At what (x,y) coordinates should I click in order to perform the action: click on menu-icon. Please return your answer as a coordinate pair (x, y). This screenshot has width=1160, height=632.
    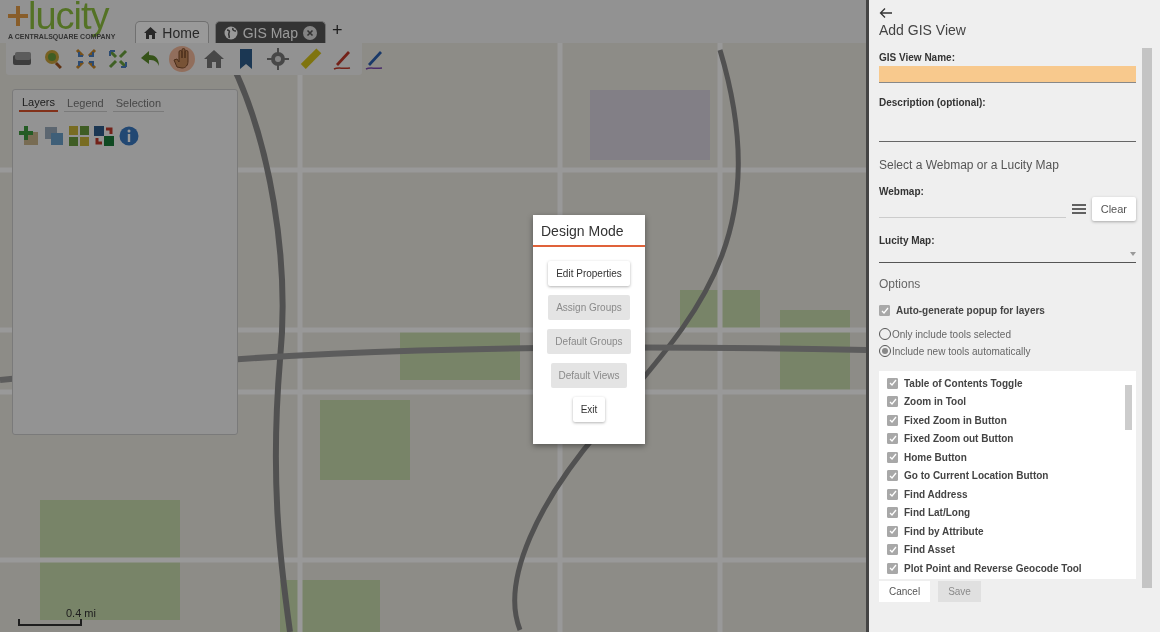
    Looking at the image, I should click on (1078, 209).